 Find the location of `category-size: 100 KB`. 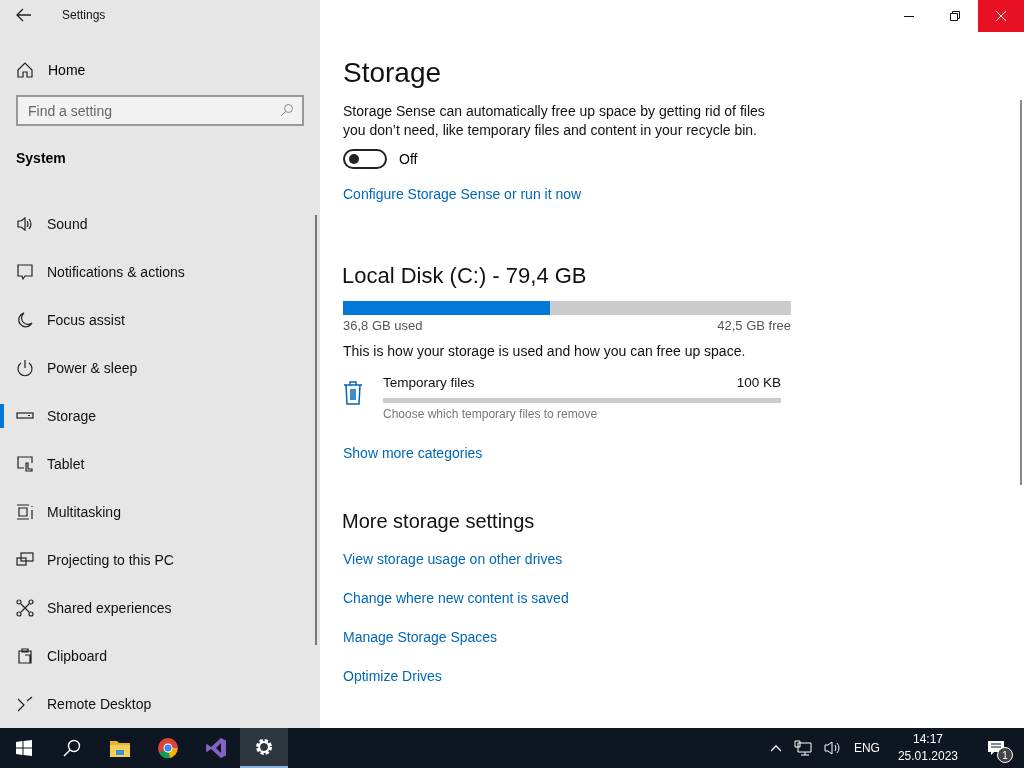

category-size: 100 KB is located at coordinates (758, 382).